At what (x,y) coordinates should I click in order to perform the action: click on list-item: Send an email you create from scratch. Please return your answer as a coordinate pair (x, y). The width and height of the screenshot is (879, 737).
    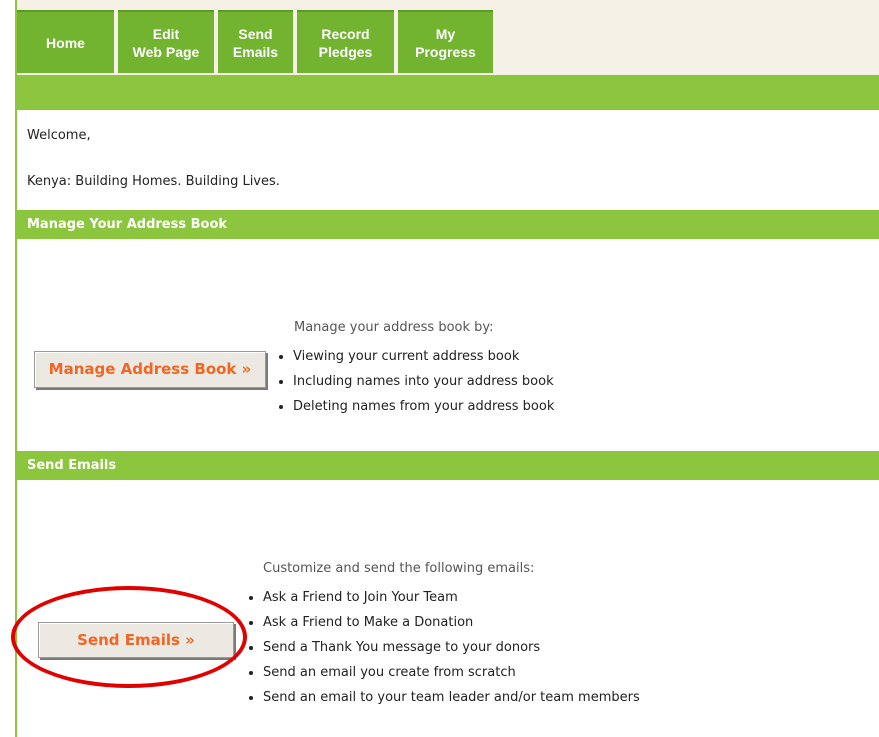
    Looking at the image, I should click on (451, 672).